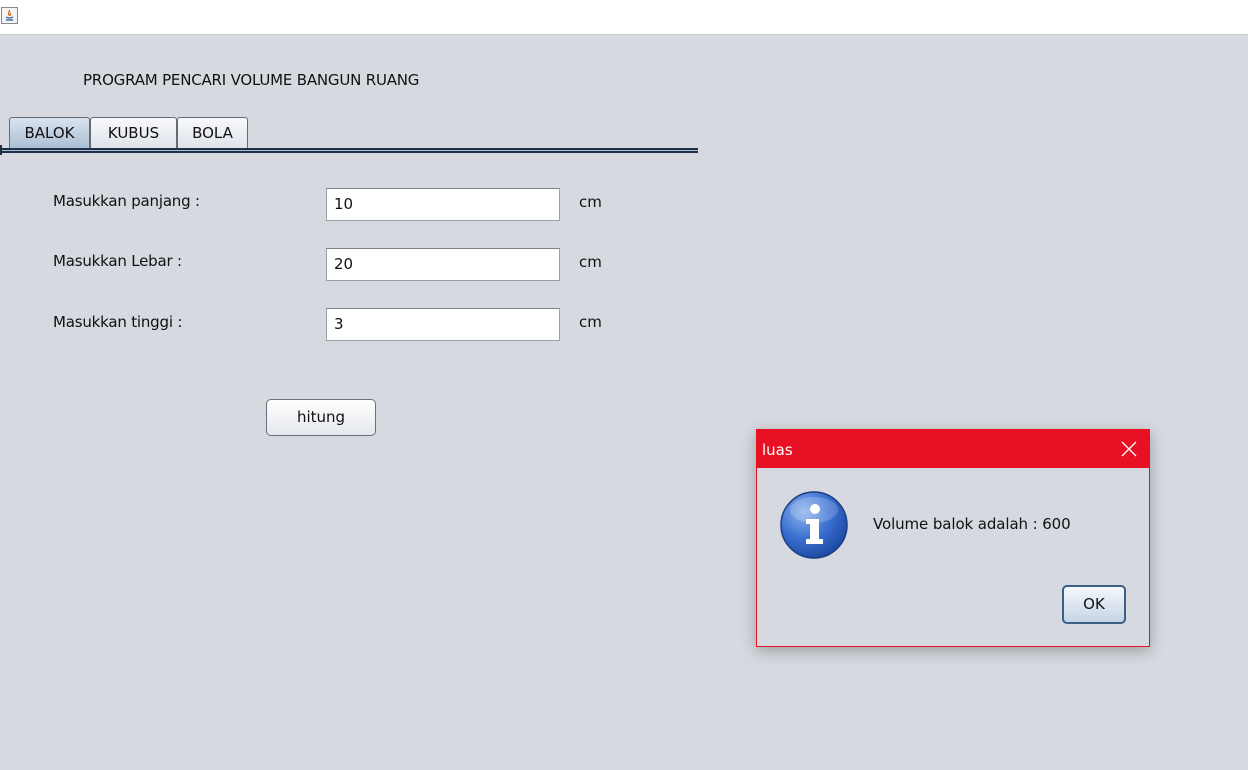  What do you see at coordinates (321, 417) in the screenshot?
I see `hitung-button: hitung` at bounding box center [321, 417].